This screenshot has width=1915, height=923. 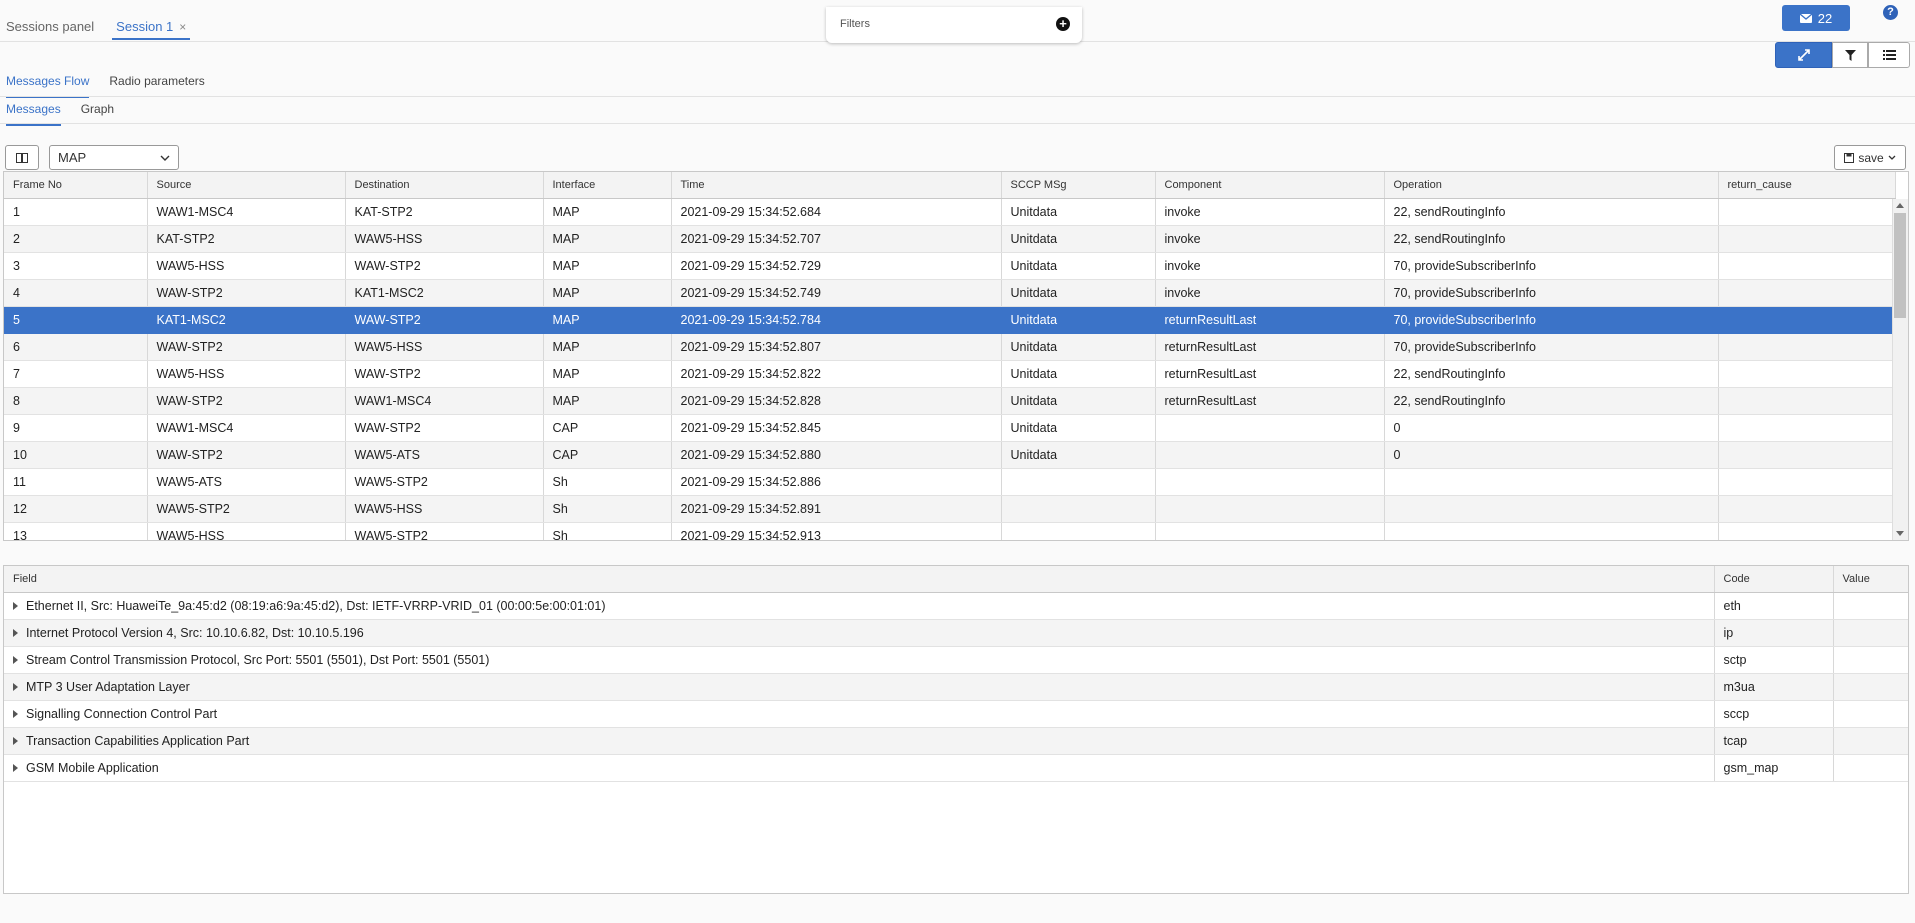 I want to click on table-cell: MAP, so click(x=607, y=347).